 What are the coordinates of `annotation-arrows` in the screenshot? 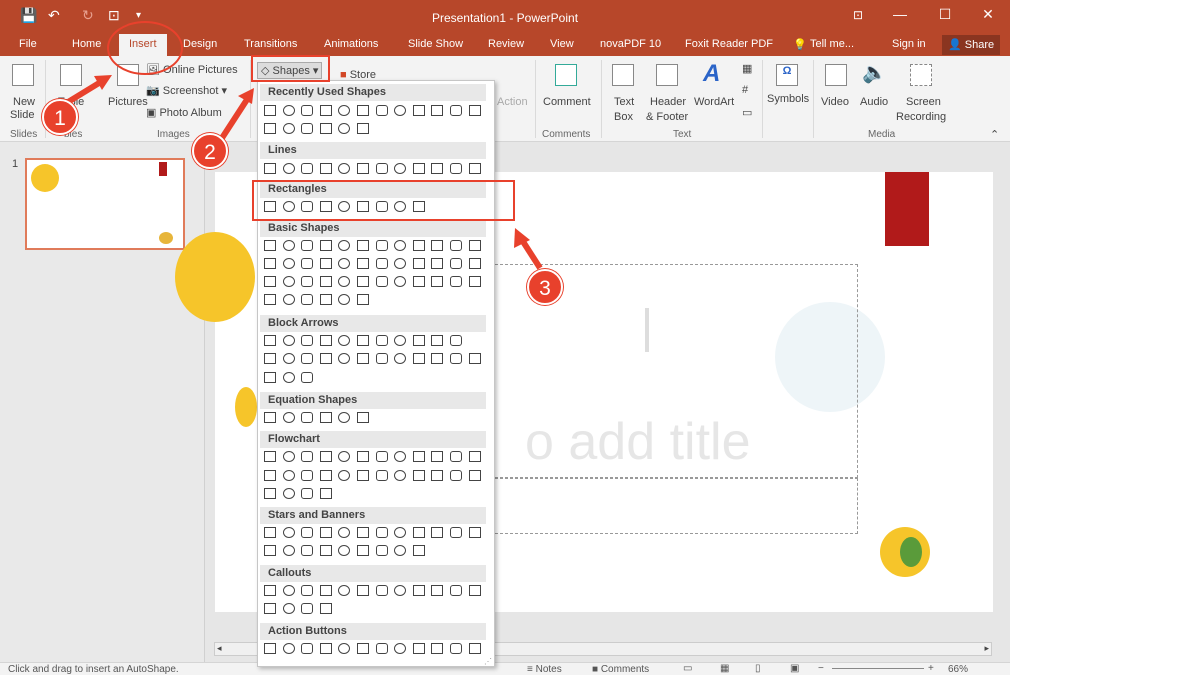 It's located at (304, 172).